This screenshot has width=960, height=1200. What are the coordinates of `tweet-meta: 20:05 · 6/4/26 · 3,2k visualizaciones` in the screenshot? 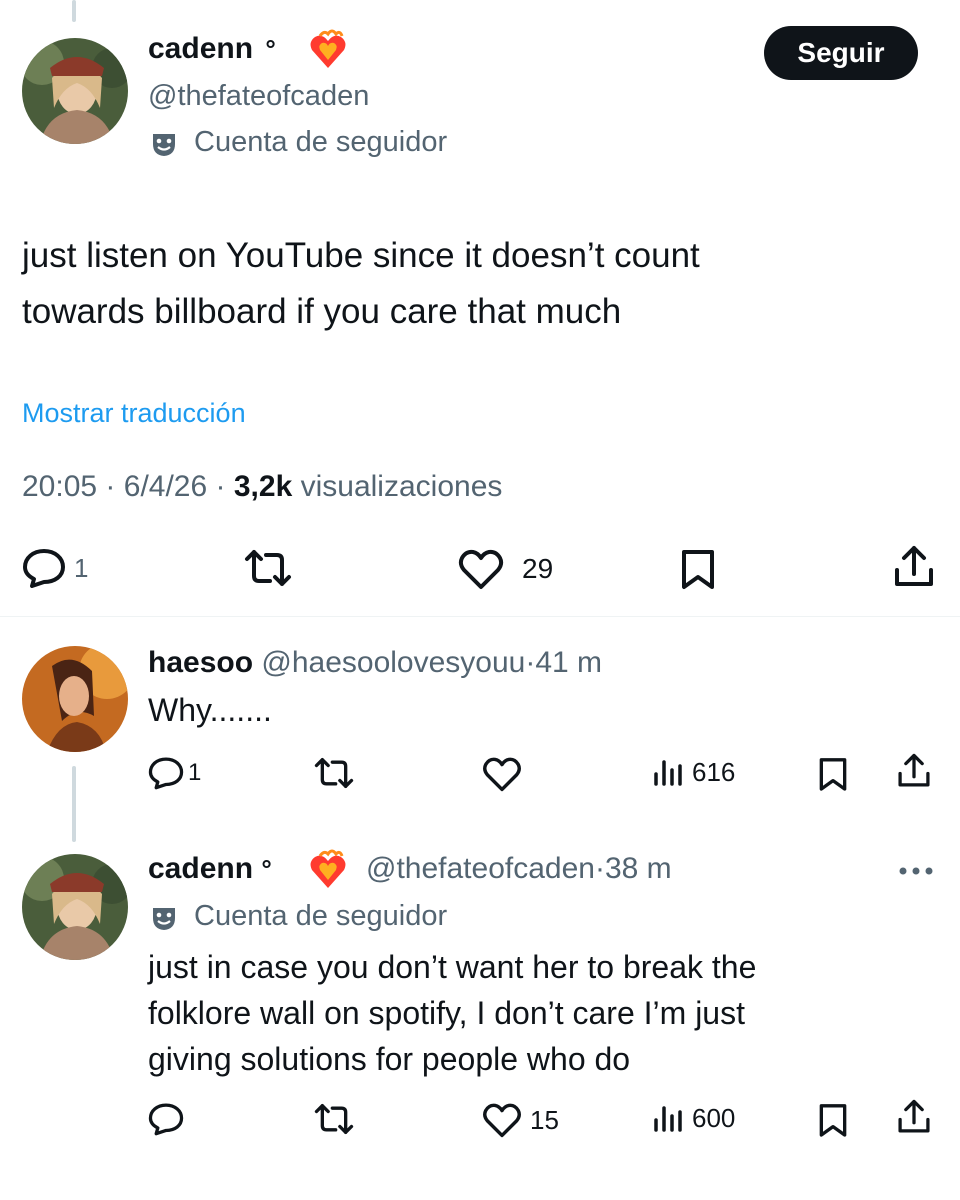 It's located at (262, 486).